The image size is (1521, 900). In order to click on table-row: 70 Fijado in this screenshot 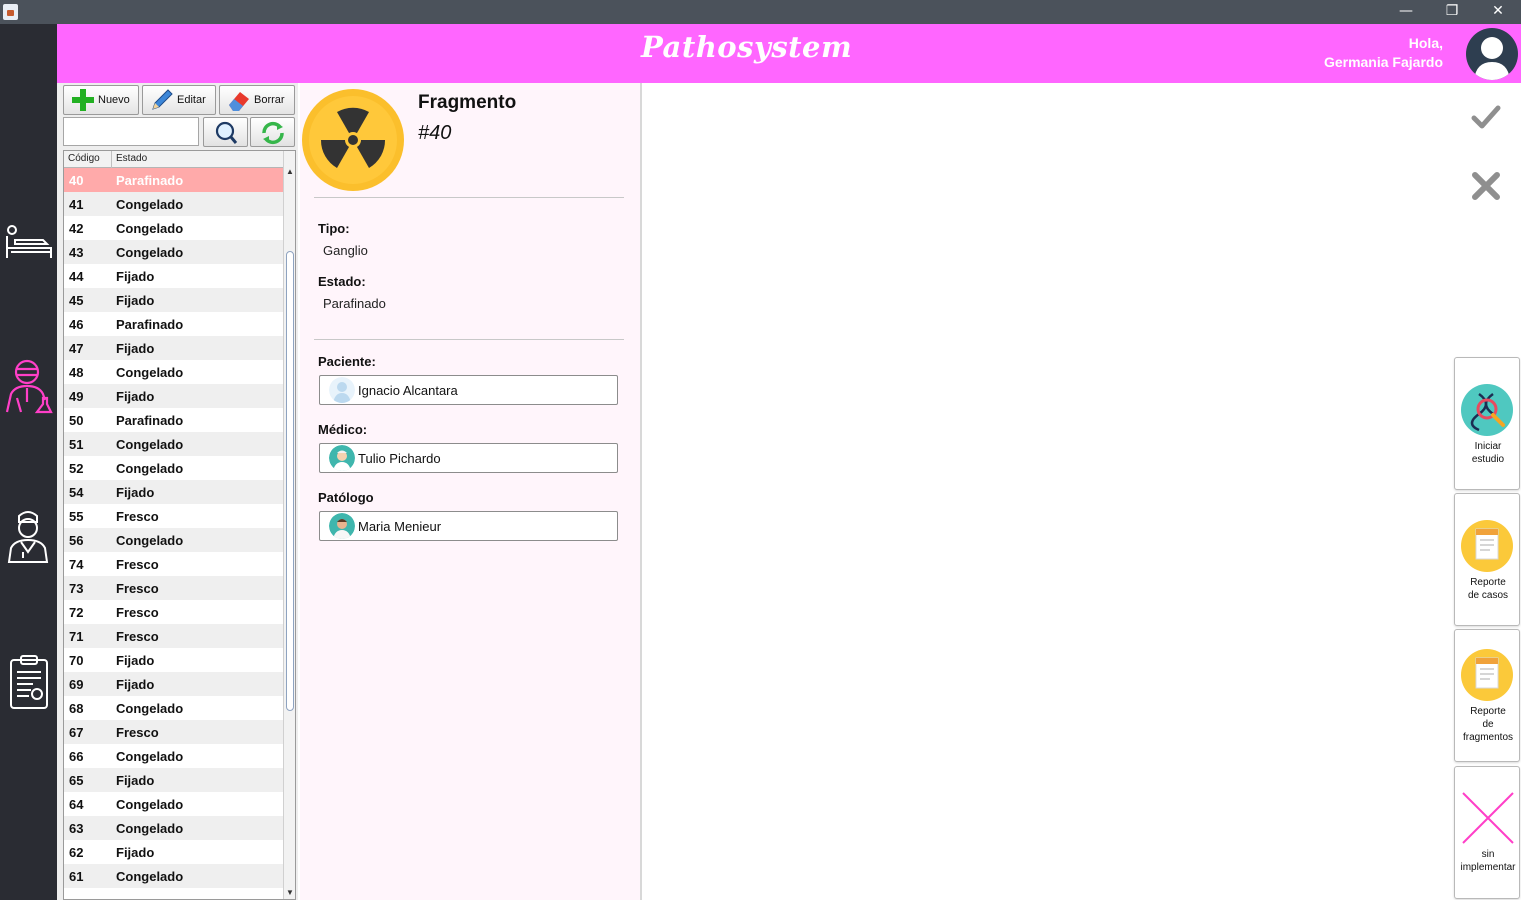, I will do `click(173, 660)`.